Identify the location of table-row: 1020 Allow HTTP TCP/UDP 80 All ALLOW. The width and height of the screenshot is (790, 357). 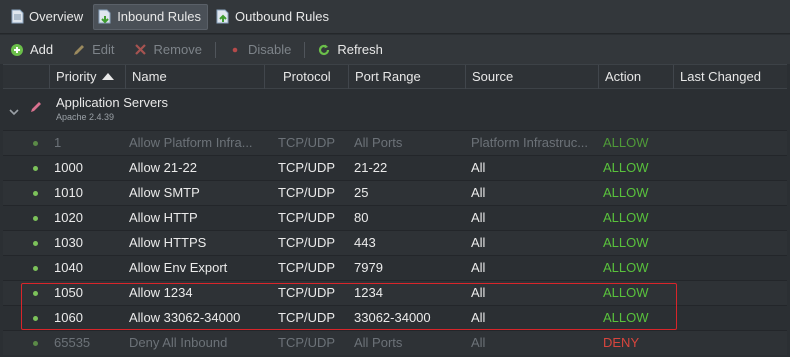
(395, 217).